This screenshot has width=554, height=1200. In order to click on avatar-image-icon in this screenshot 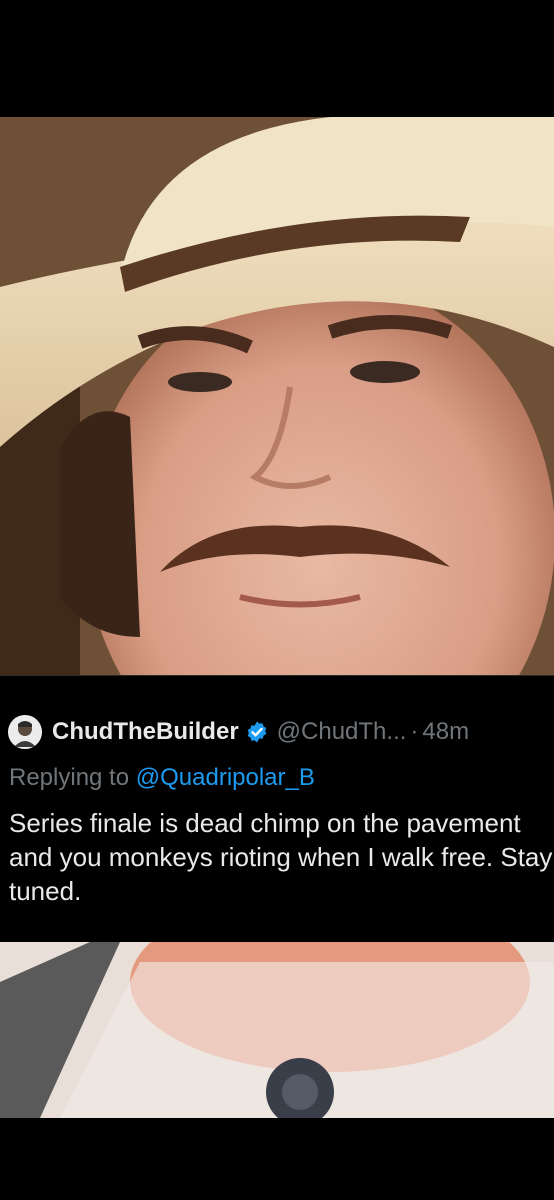, I will do `click(25, 732)`.